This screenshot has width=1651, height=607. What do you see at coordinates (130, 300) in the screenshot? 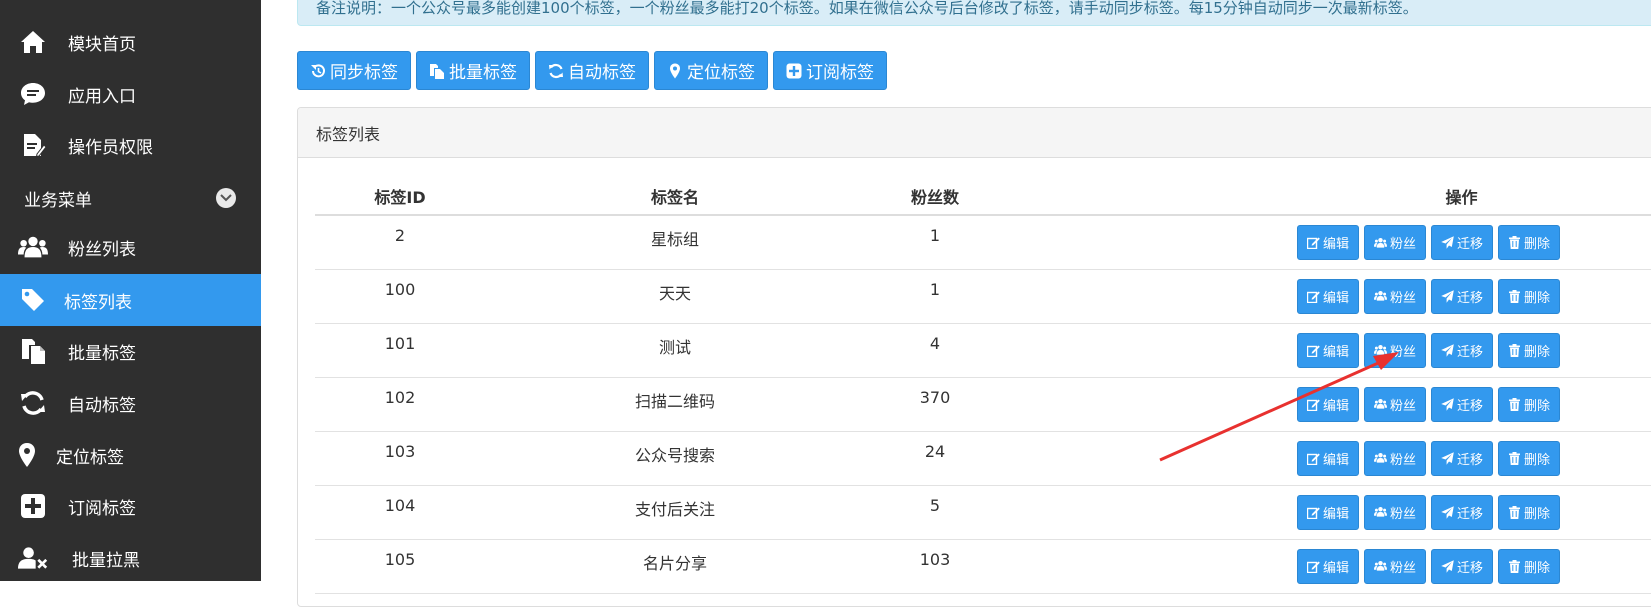
I see `sidebar-item-tag-list: 标签列表` at bounding box center [130, 300].